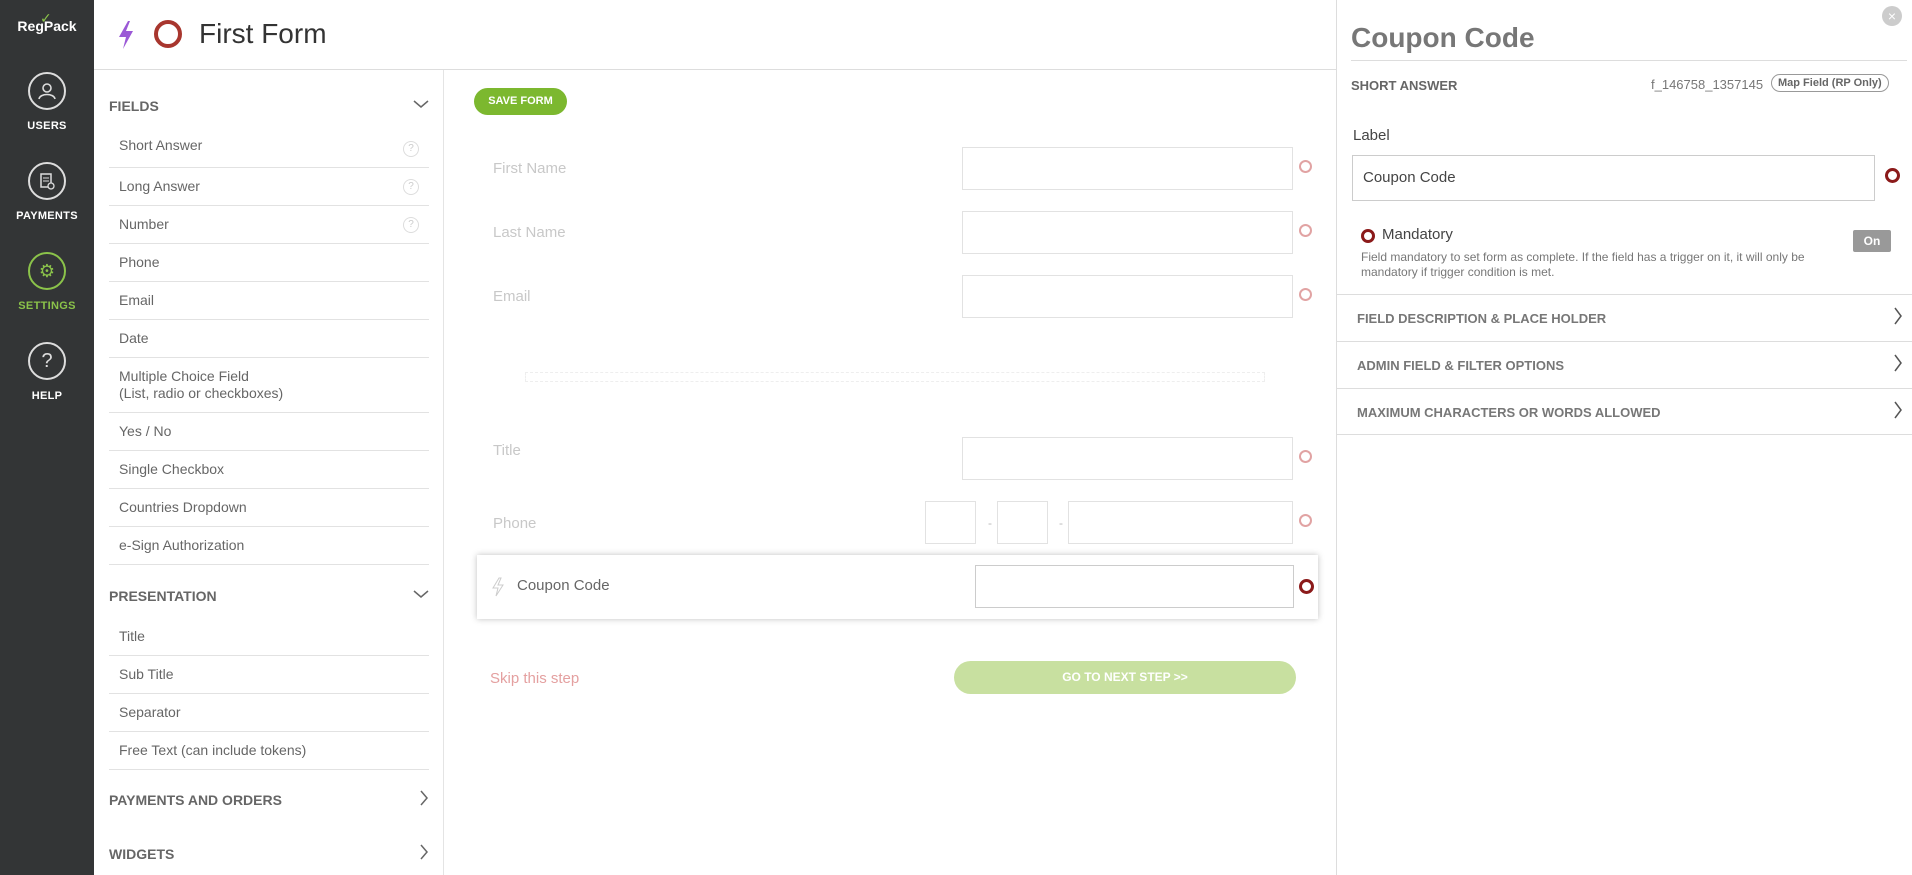  I want to click on payments-section-header: PAYMENTS AND ORDERS, so click(269, 800).